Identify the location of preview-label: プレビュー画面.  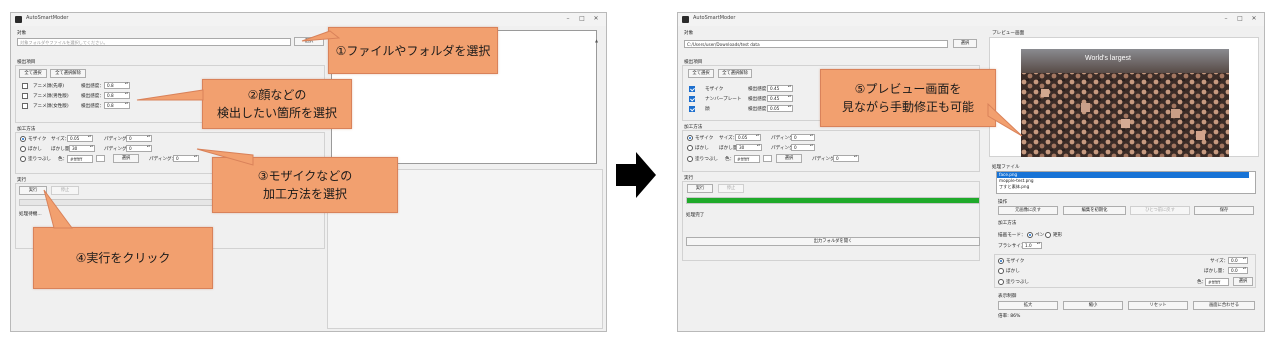
(1008, 33).